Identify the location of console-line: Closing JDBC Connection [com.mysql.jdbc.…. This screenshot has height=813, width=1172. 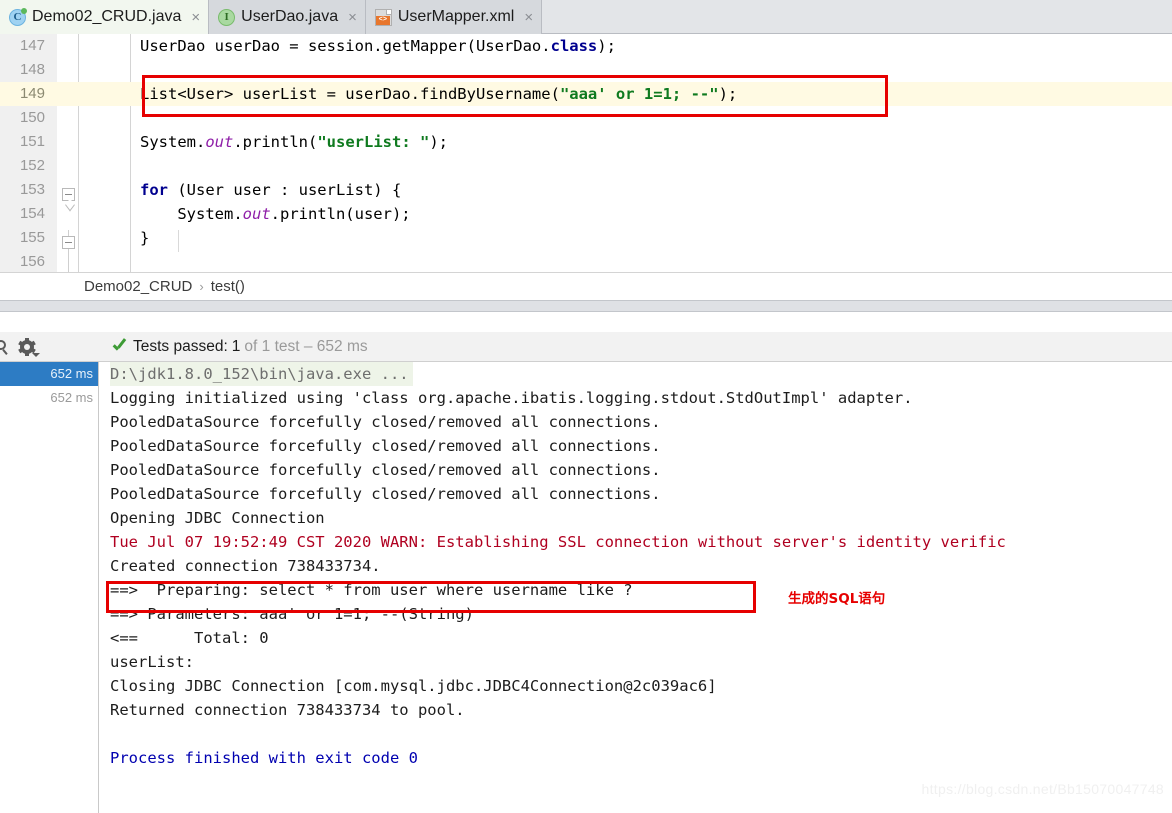
(413, 686).